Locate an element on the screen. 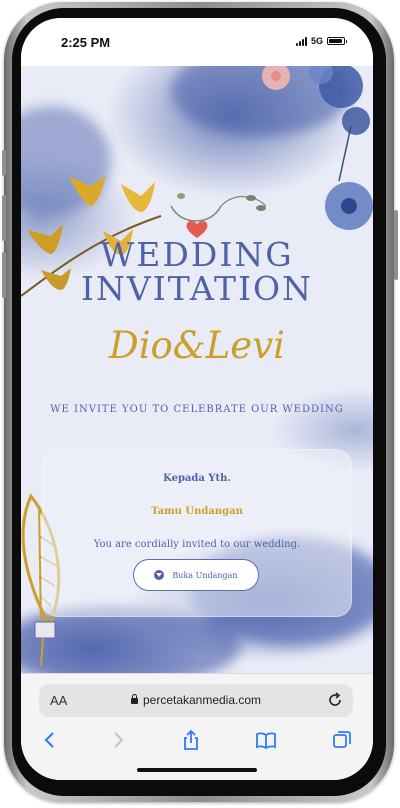  heart-wreath-icon is located at coordinates (218, 215).